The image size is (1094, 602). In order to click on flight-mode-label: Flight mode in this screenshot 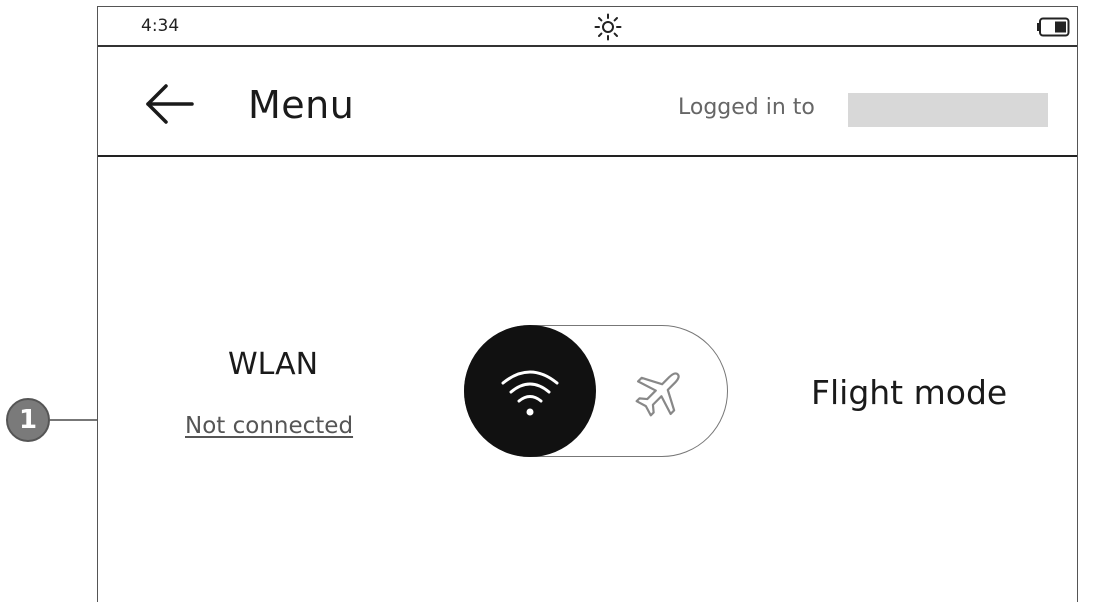, I will do `click(909, 392)`.